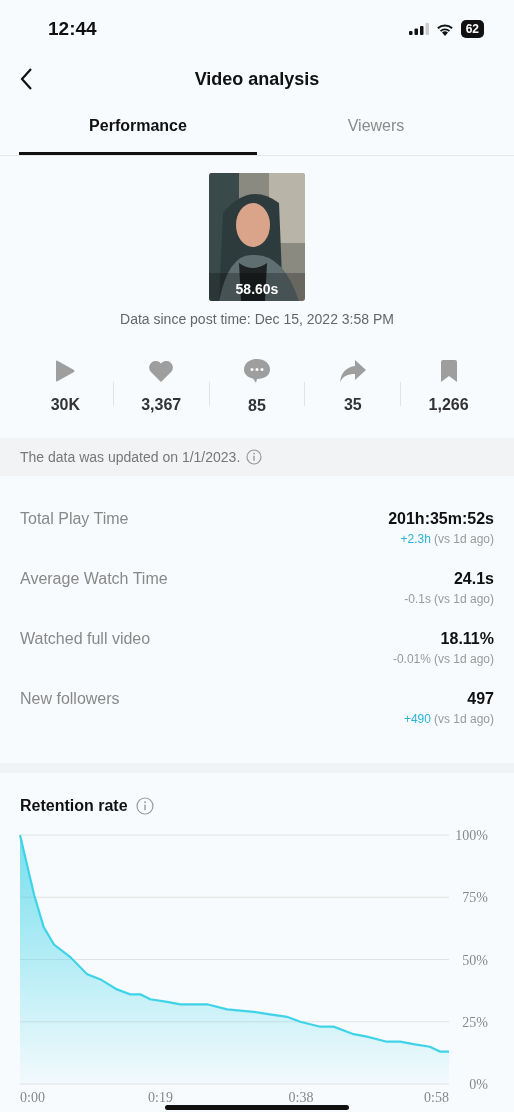 The width and height of the screenshot is (514, 1112). I want to click on bookmark-icon, so click(448, 371).